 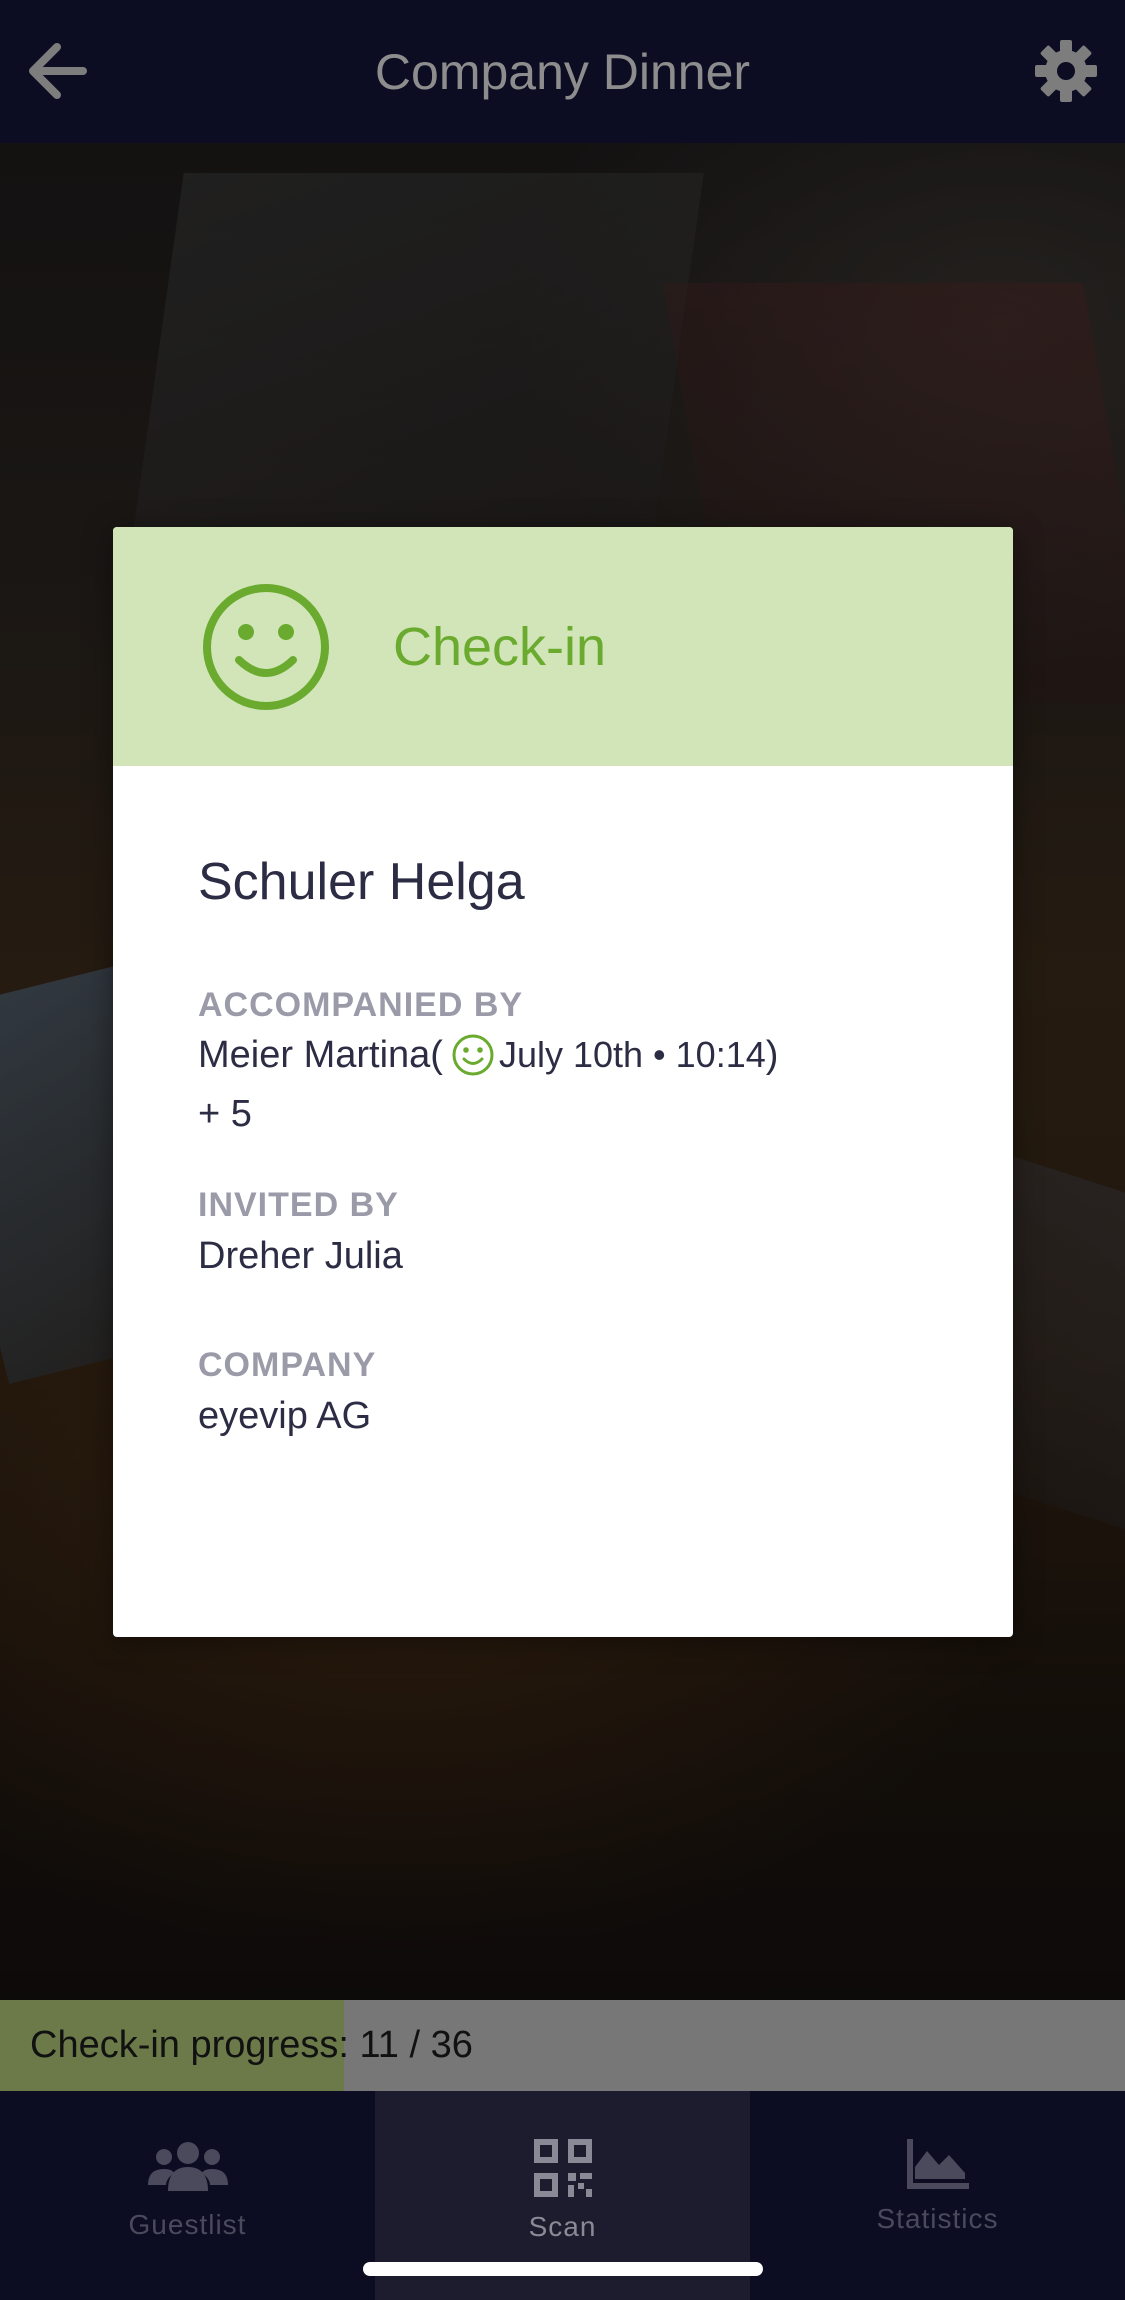 I want to click on additional-guests-count: + 5, so click(x=225, y=1114).